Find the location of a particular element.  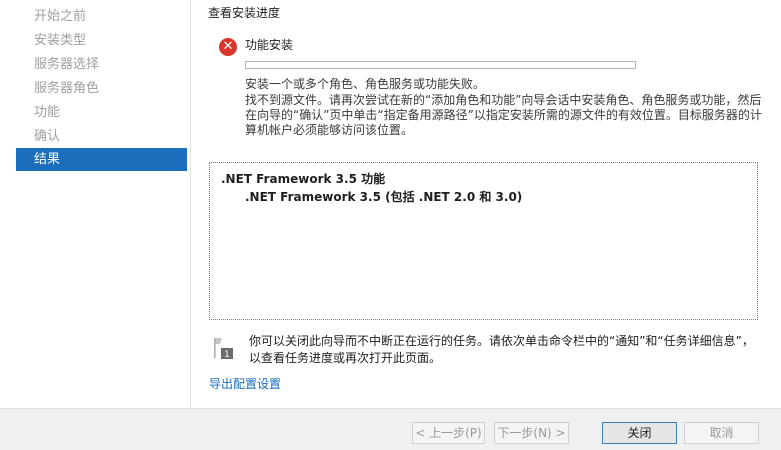

nav-item-features: 功能 is located at coordinates (101, 112).